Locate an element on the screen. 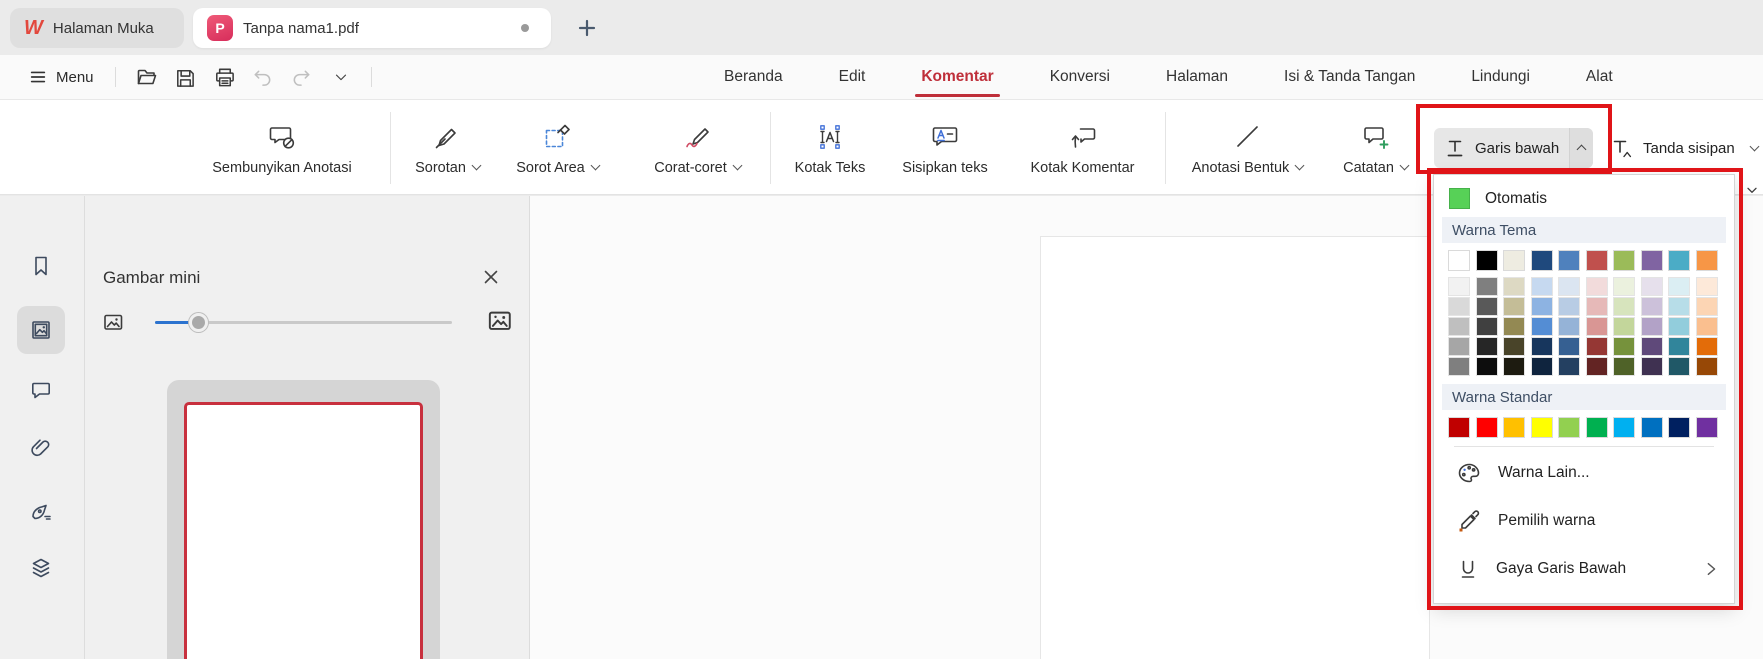 The image size is (1763, 659). tab-halaman: Halaman is located at coordinates (1197, 77).